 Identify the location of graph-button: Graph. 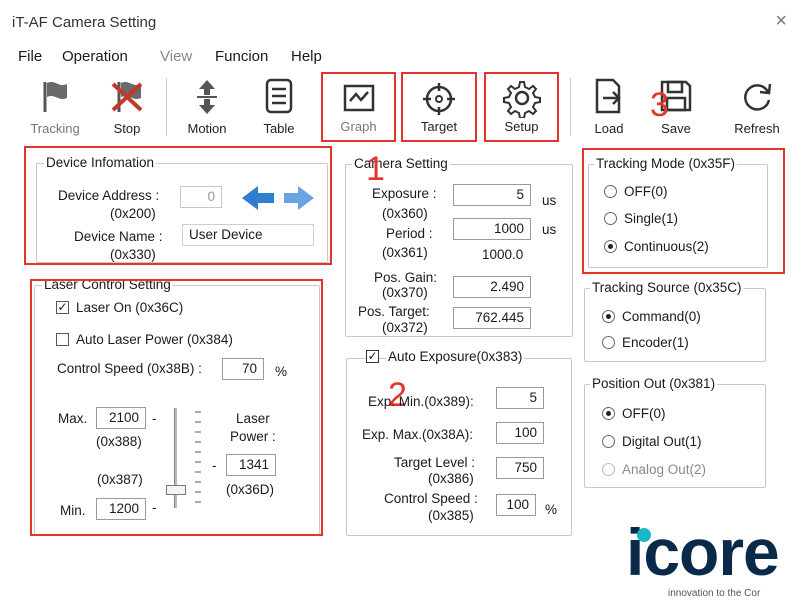
(358, 107).